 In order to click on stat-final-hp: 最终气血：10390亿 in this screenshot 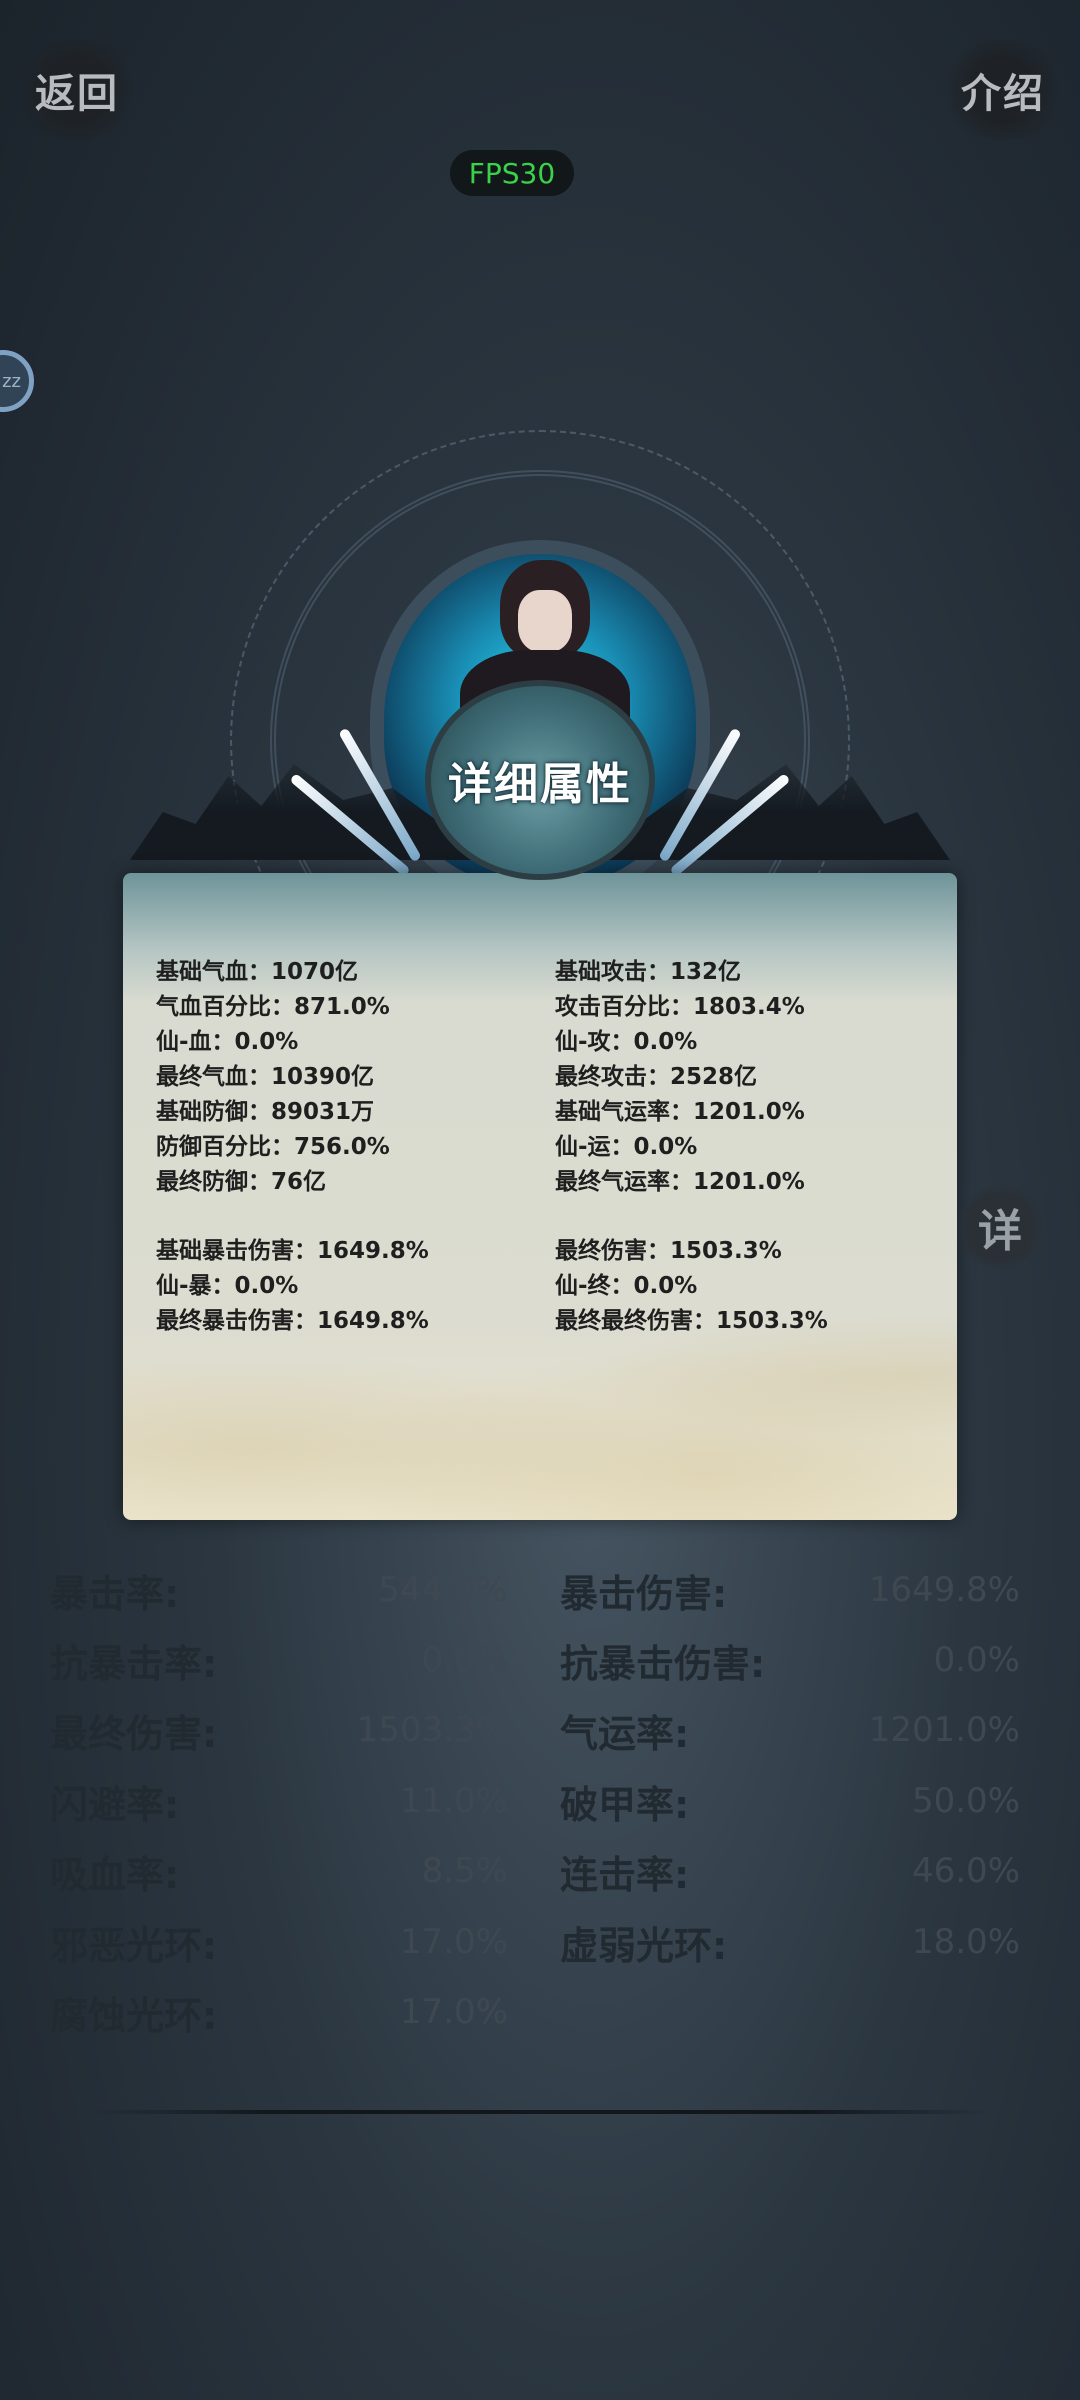, I will do `click(265, 1077)`.